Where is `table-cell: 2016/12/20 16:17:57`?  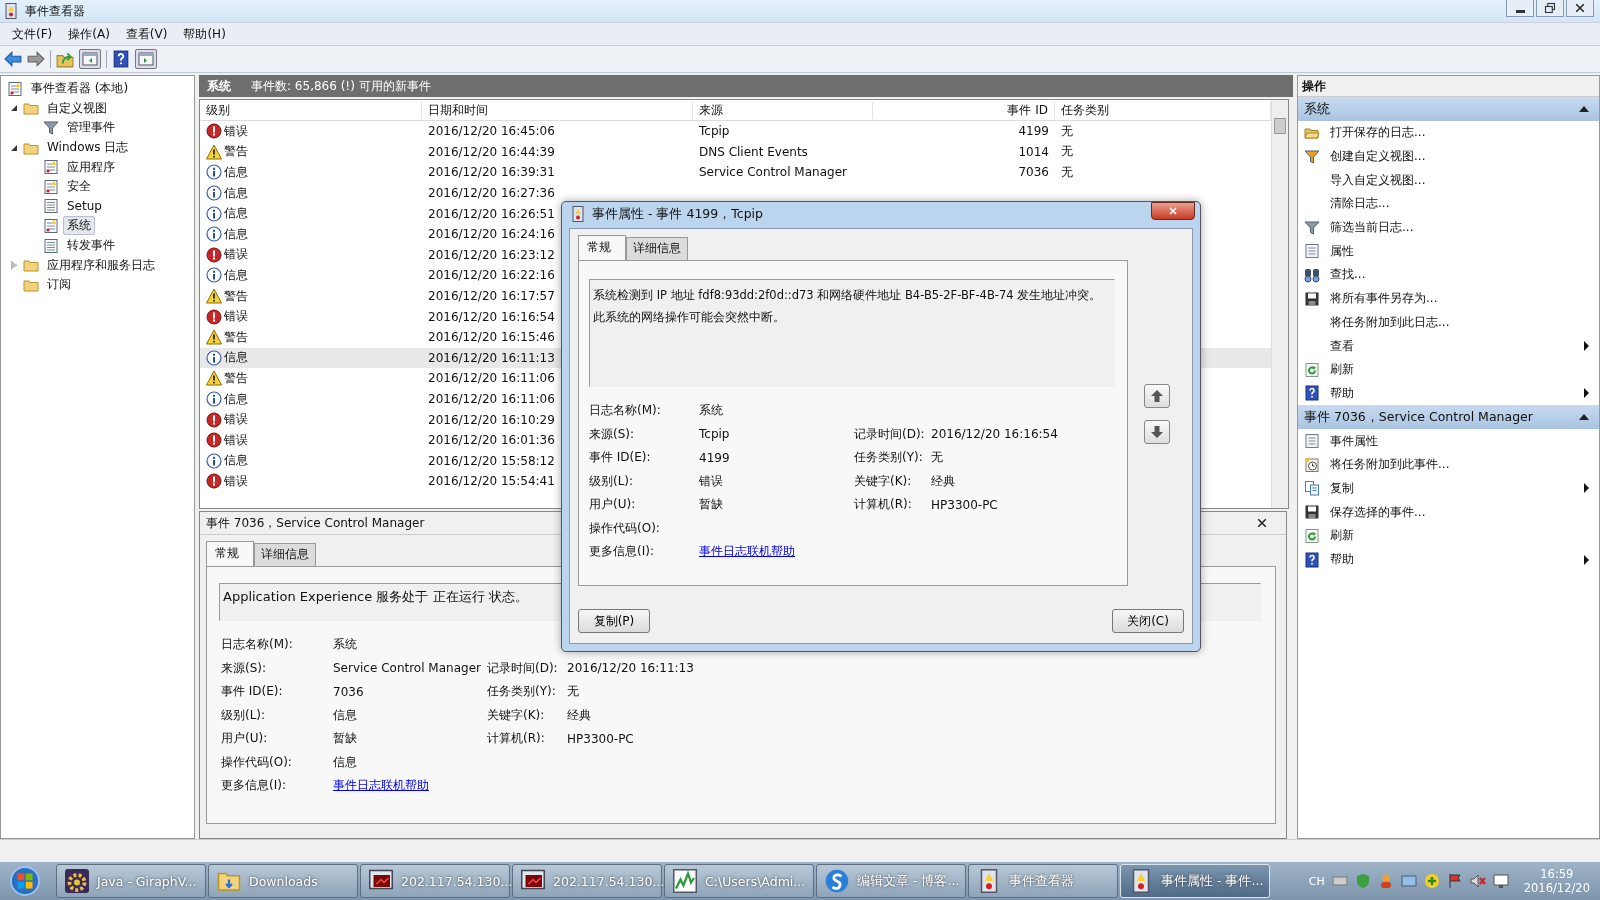 table-cell: 2016/12/20 16:17:57 is located at coordinates (491, 296).